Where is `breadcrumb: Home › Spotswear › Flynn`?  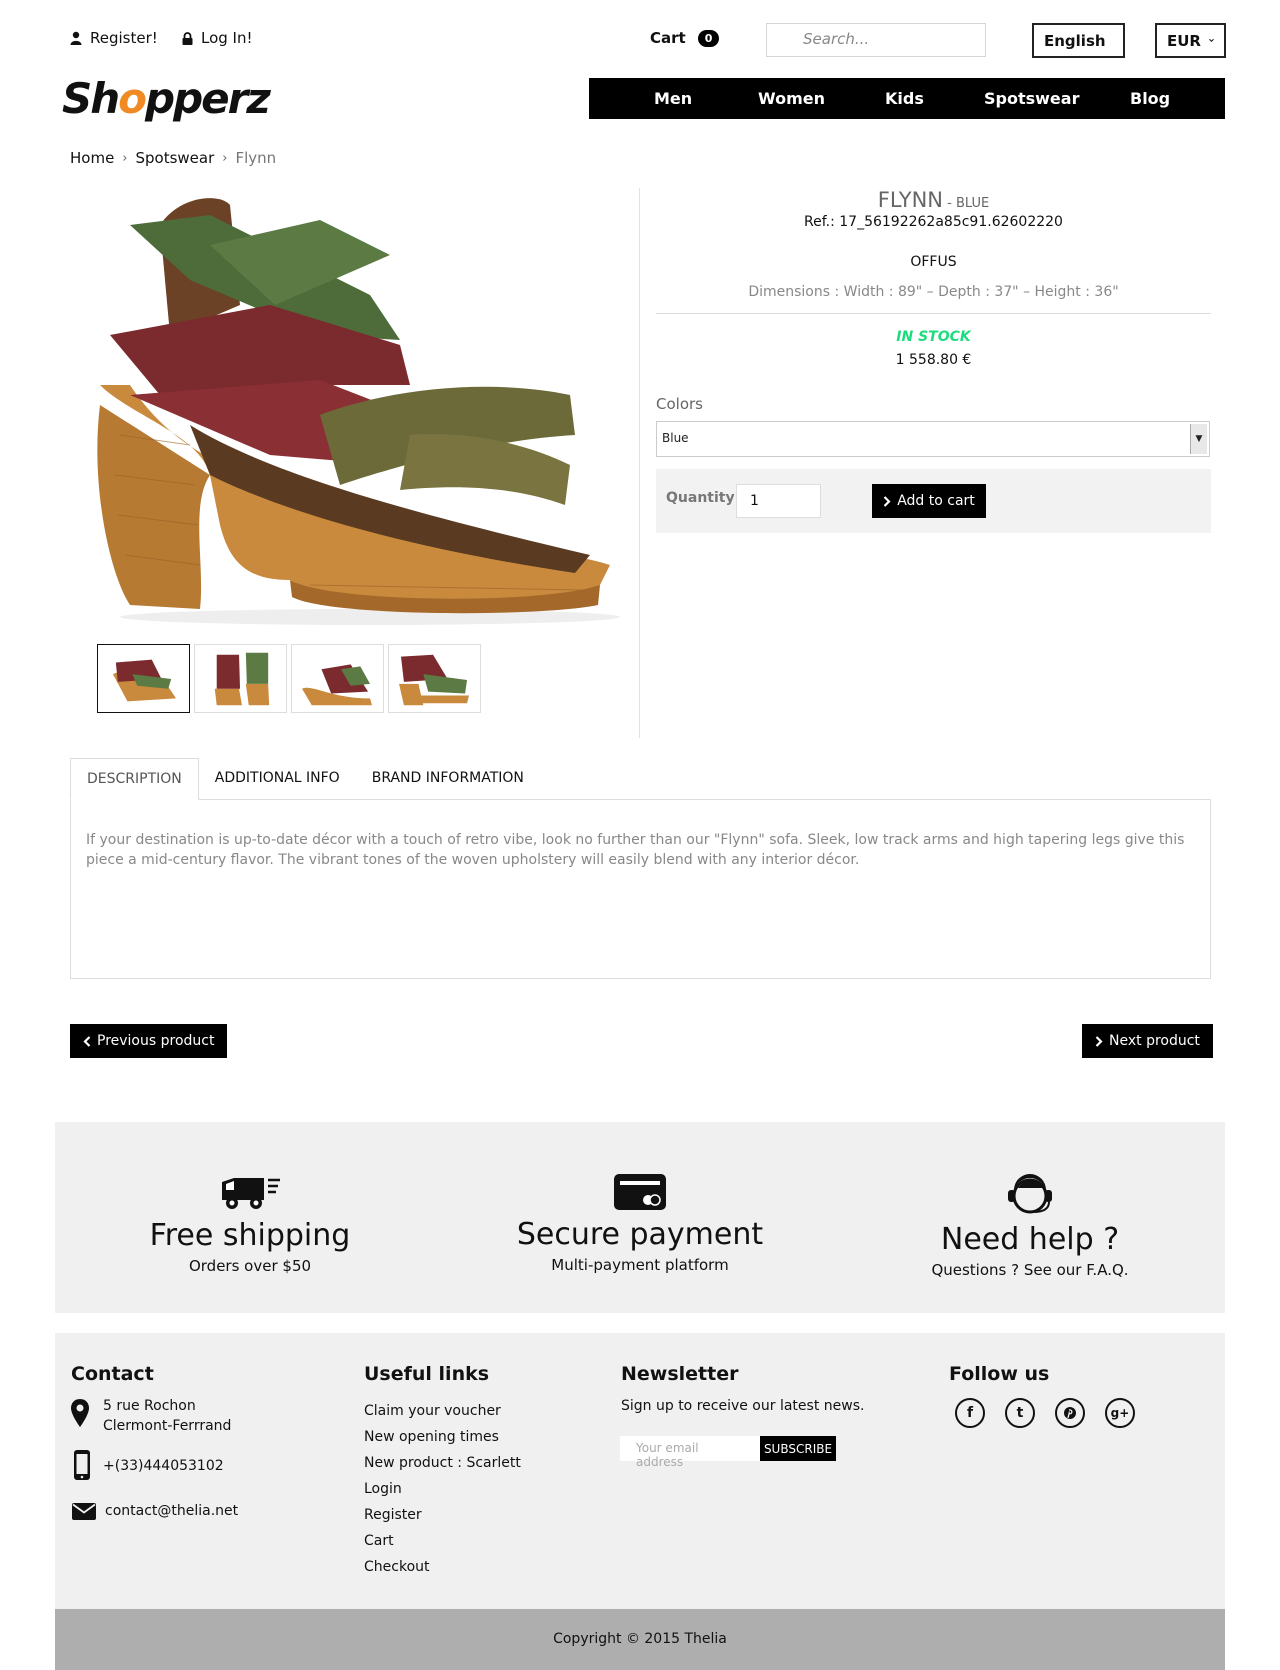 breadcrumb: Home › Spotswear › Flynn is located at coordinates (173, 158).